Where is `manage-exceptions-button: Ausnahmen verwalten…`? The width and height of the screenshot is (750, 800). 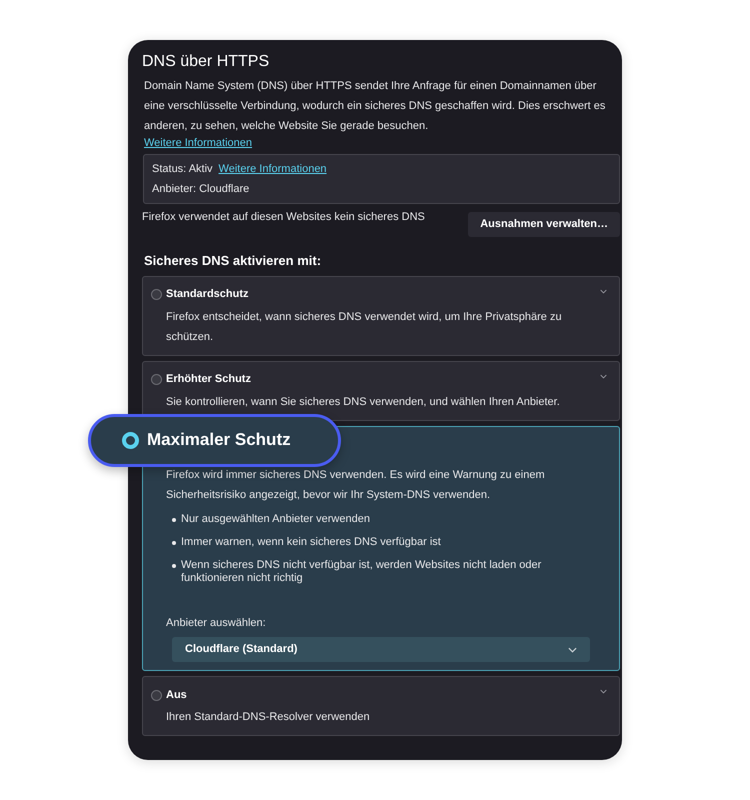
manage-exceptions-button: Ausnahmen verwalten… is located at coordinates (544, 224).